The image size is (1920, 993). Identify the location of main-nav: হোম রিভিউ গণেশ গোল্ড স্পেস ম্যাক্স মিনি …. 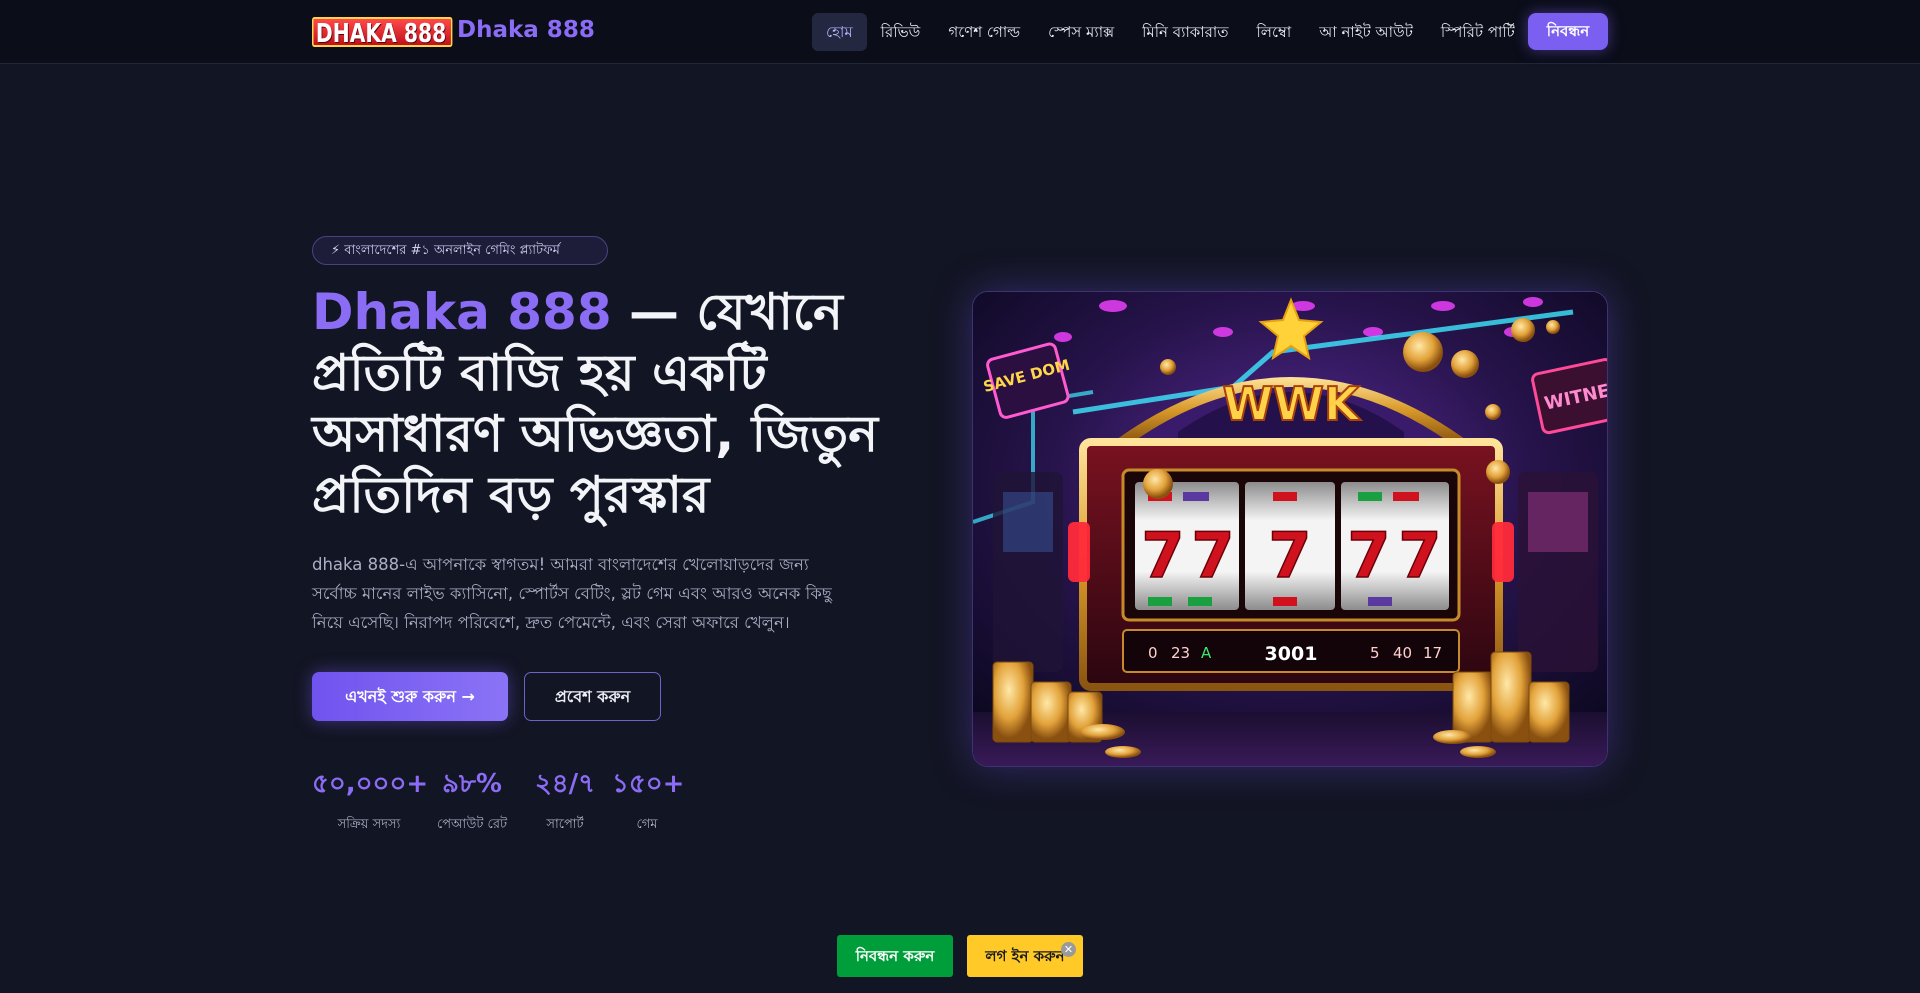
(1170, 32).